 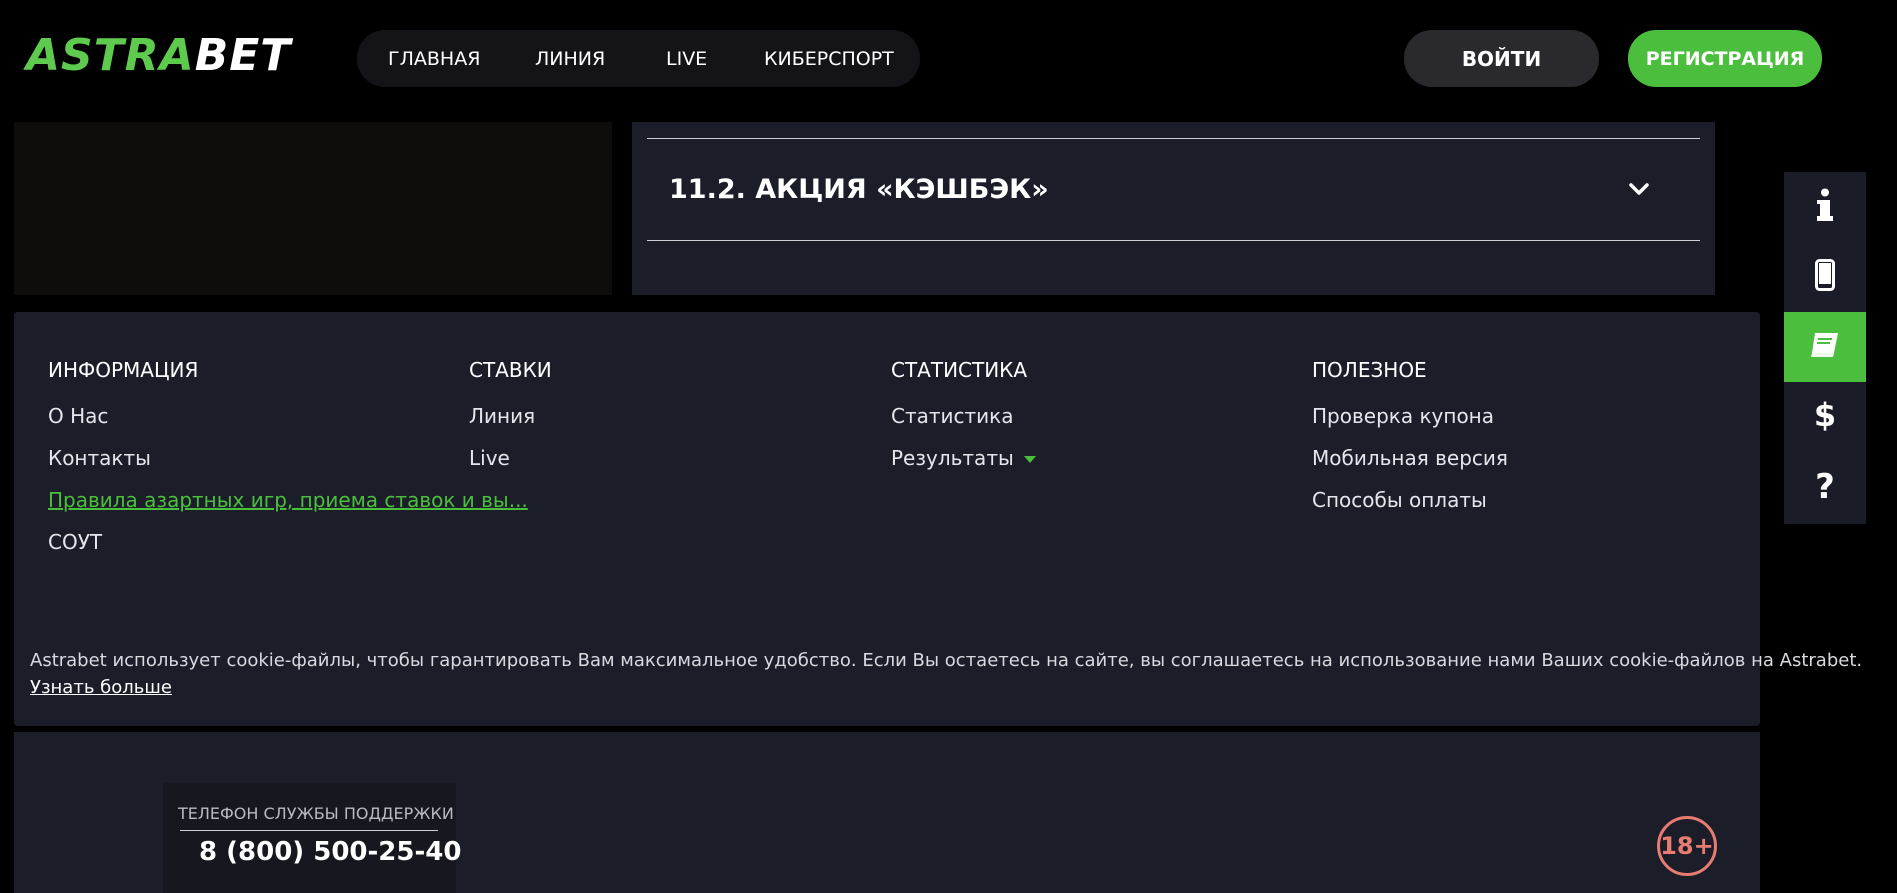 I want to click on footer-link-statistics: Статистика, so click(x=952, y=416).